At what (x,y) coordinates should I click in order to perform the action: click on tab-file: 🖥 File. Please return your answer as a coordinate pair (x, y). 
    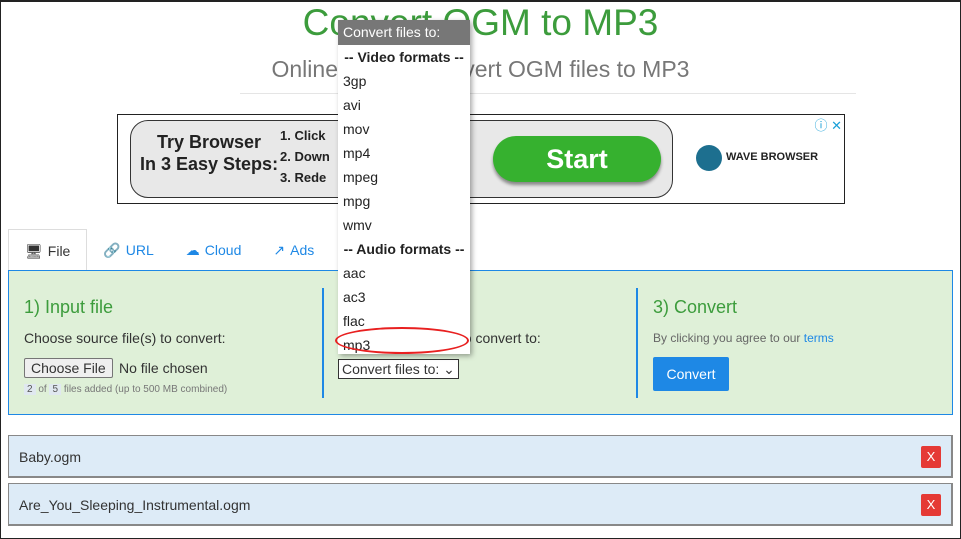
    Looking at the image, I should click on (48, 250).